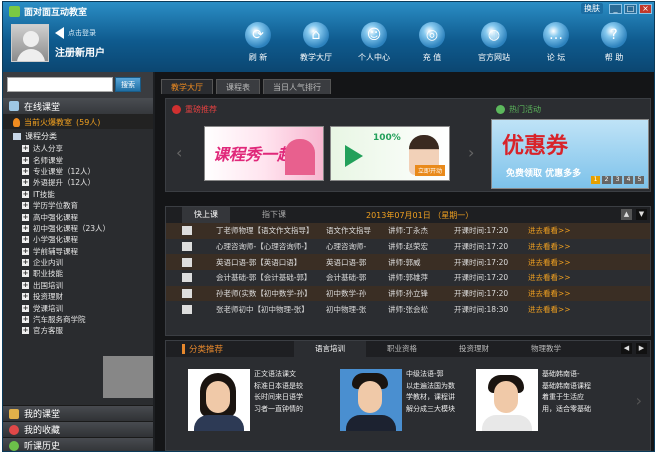 This screenshot has height=454, width=657. What do you see at coordinates (494, 42) in the screenshot?
I see `nav-official-site: ◍ 官方网站` at bounding box center [494, 42].